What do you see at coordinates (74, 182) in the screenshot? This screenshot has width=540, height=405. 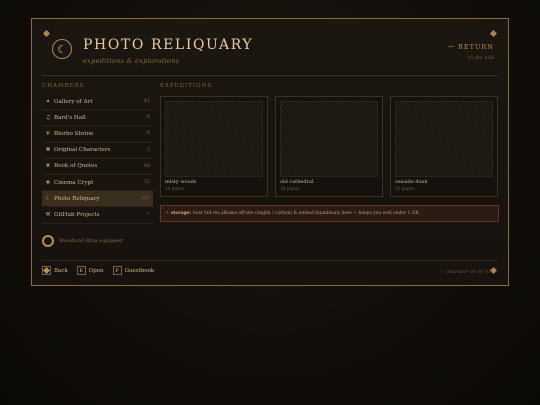 I see `chamber-label: Cinema Crypt` at bounding box center [74, 182].